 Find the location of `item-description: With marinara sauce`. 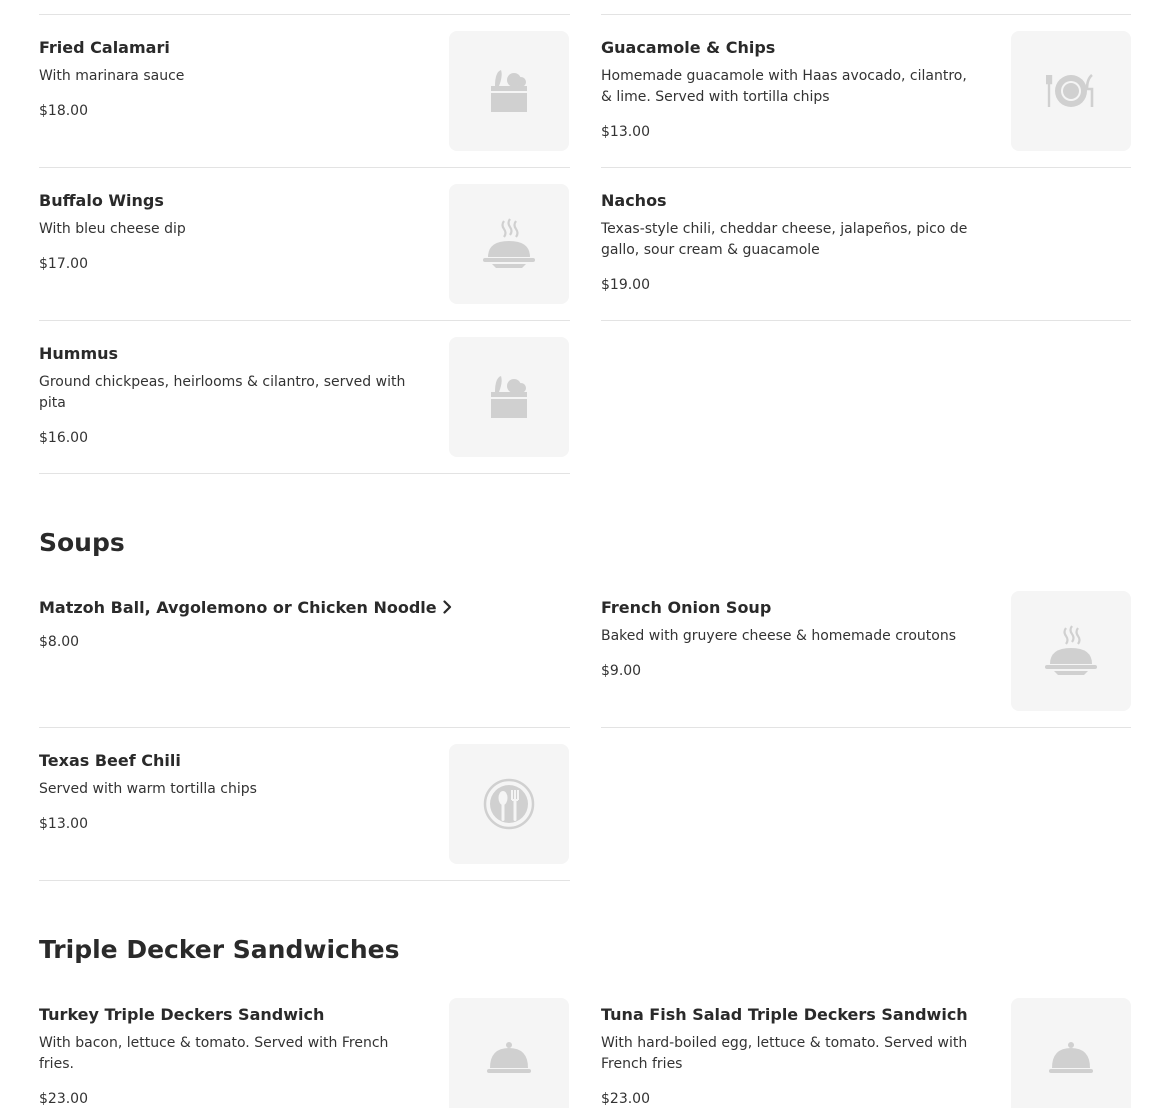

item-description: With marinara sauce is located at coordinates (112, 76).